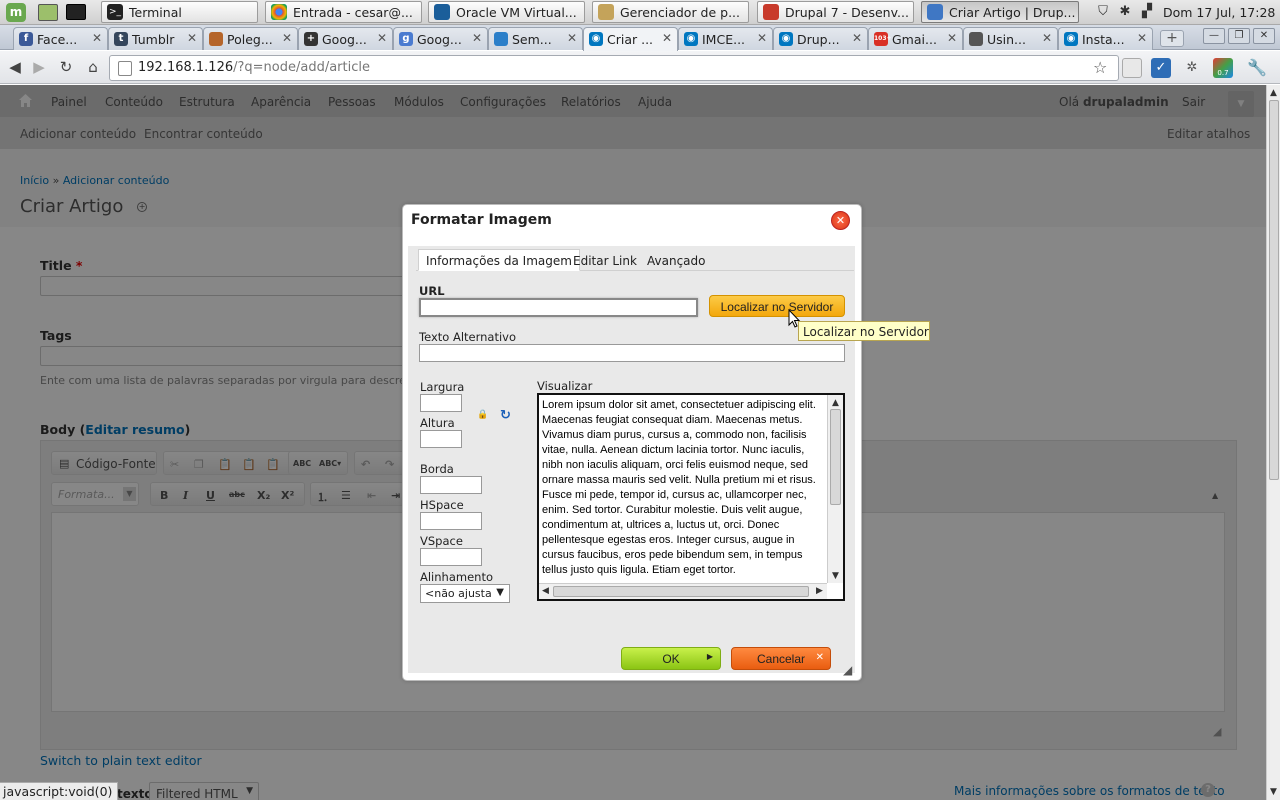  Describe the element at coordinates (847, 670) in the screenshot. I see `dialog-resize-icon: ◢` at that location.